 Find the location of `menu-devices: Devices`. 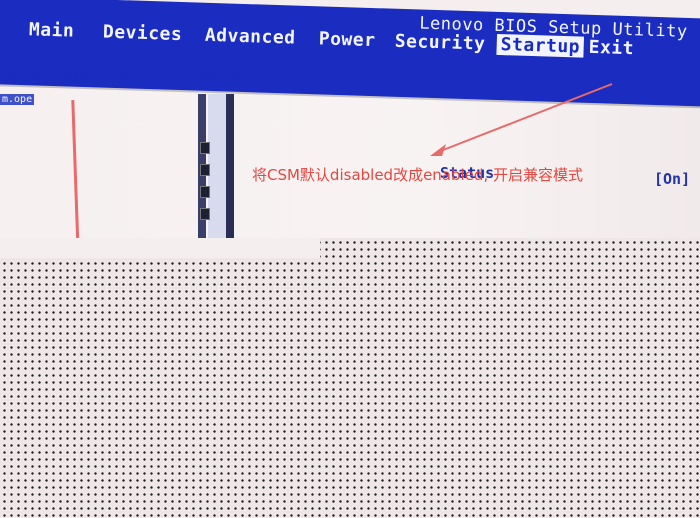

menu-devices: Devices is located at coordinates (143, 33).